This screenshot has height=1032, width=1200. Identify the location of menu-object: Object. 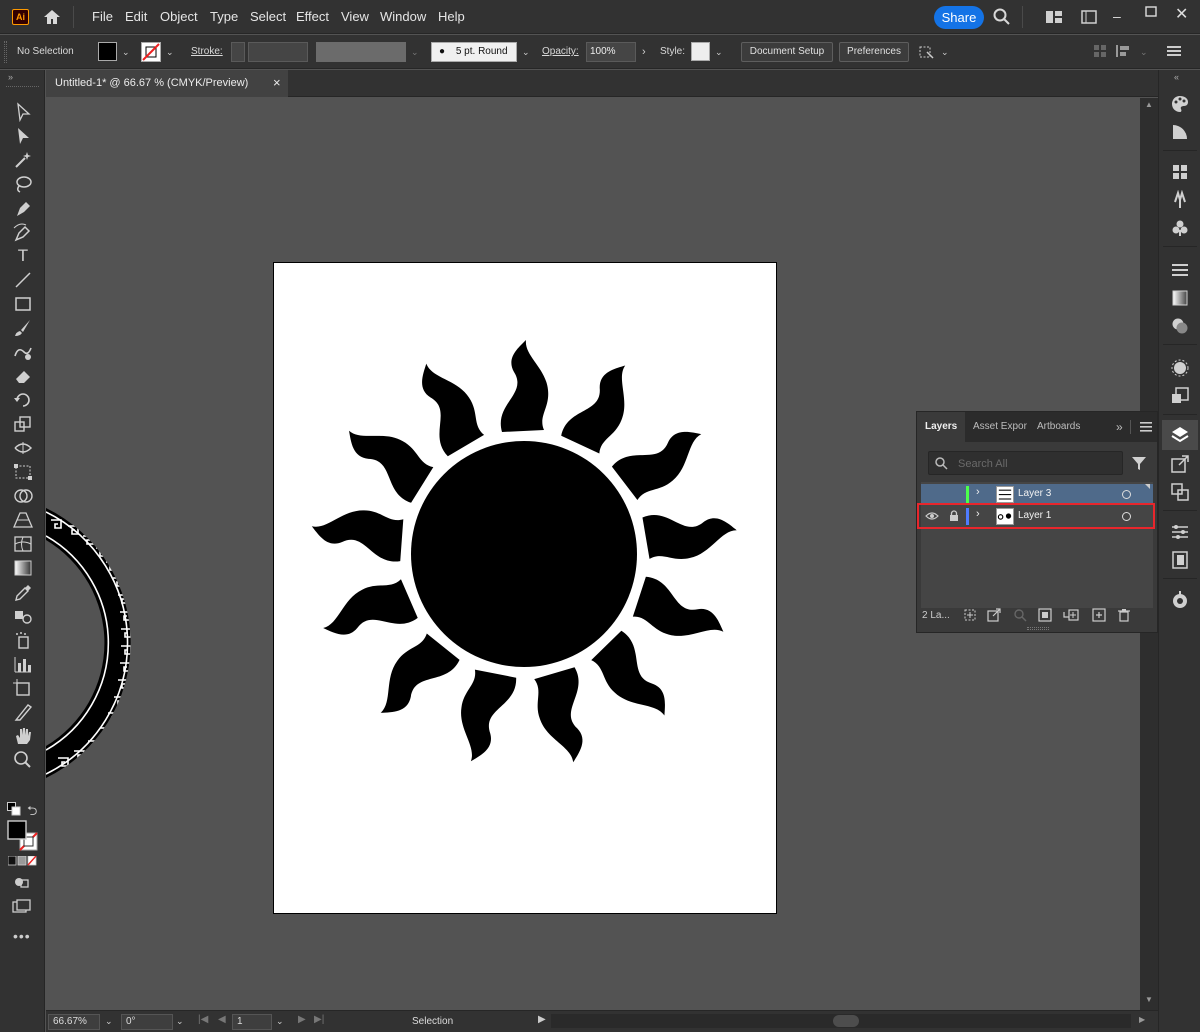
(179, 16).